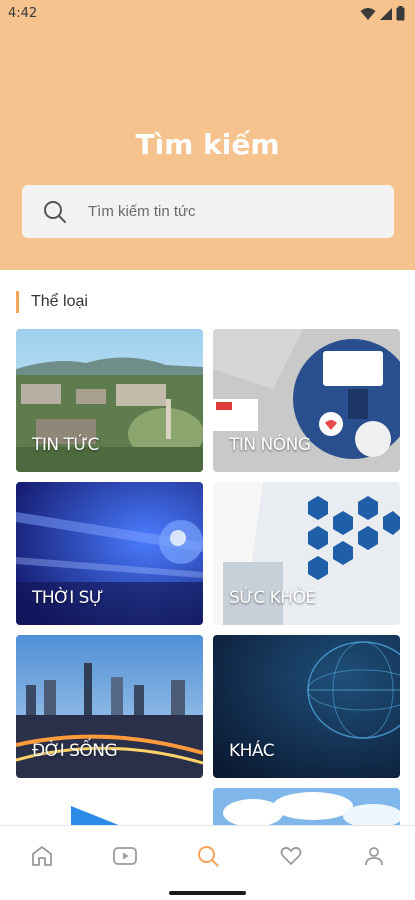  Describe the element at coordinates (272, 598) in the screenshot. I see `category-label: SỨC KHỎE` at that location.